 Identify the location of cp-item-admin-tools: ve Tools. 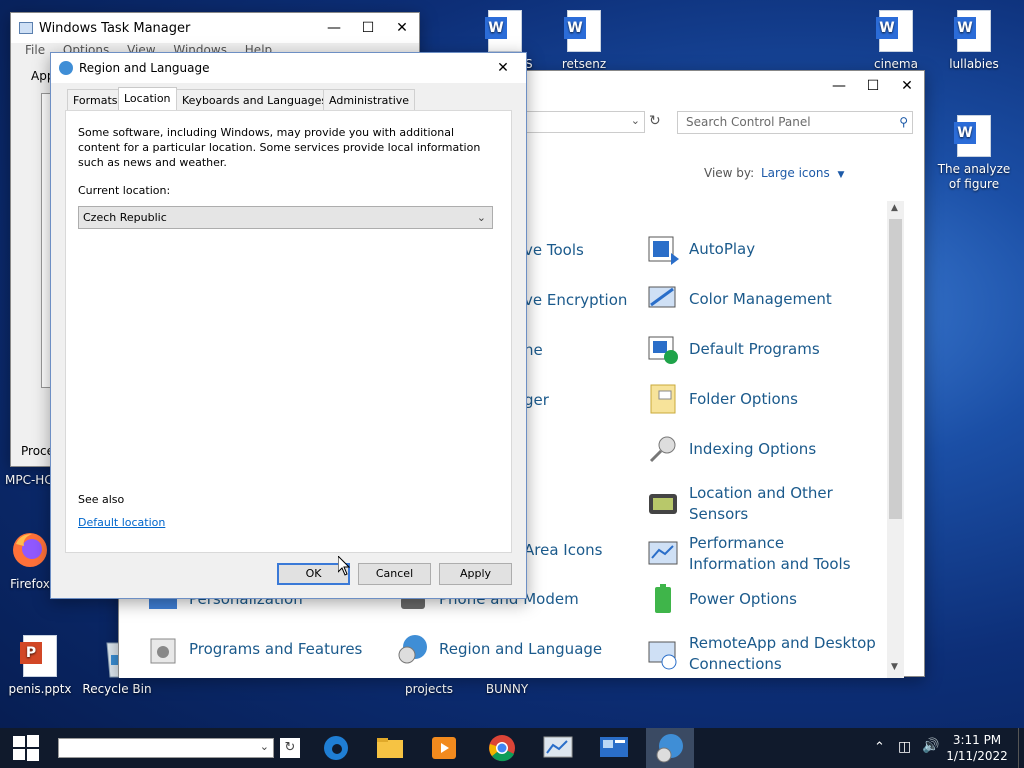
(554, 250).